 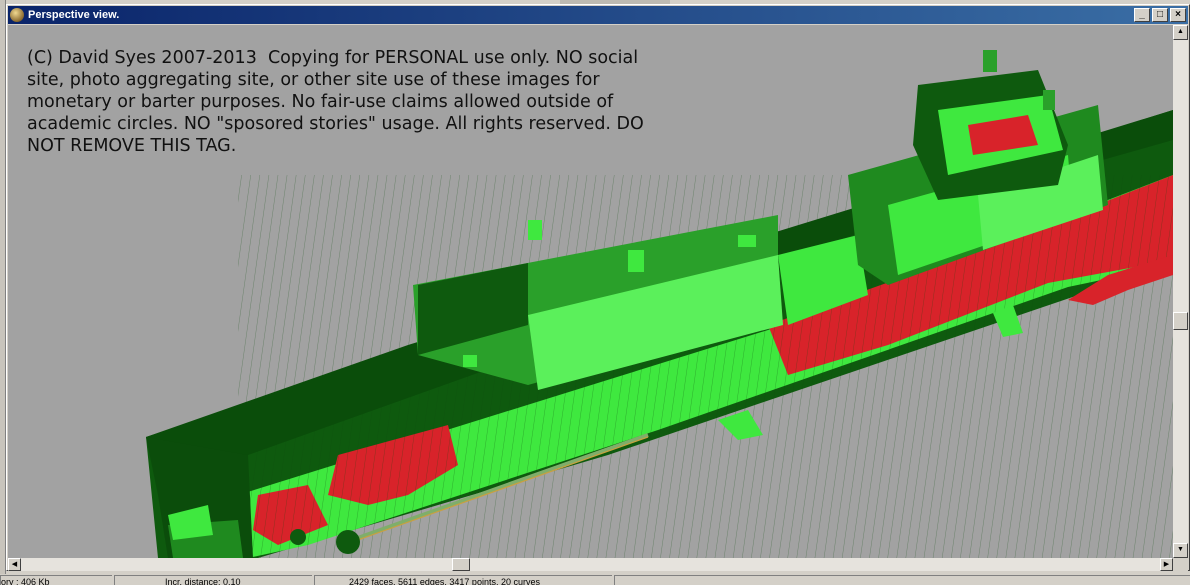 What do you see at coordinates (1180, 550) in the screenshot?
I see `scroll-down-button: ▼` at bounding box center [1180, 550].